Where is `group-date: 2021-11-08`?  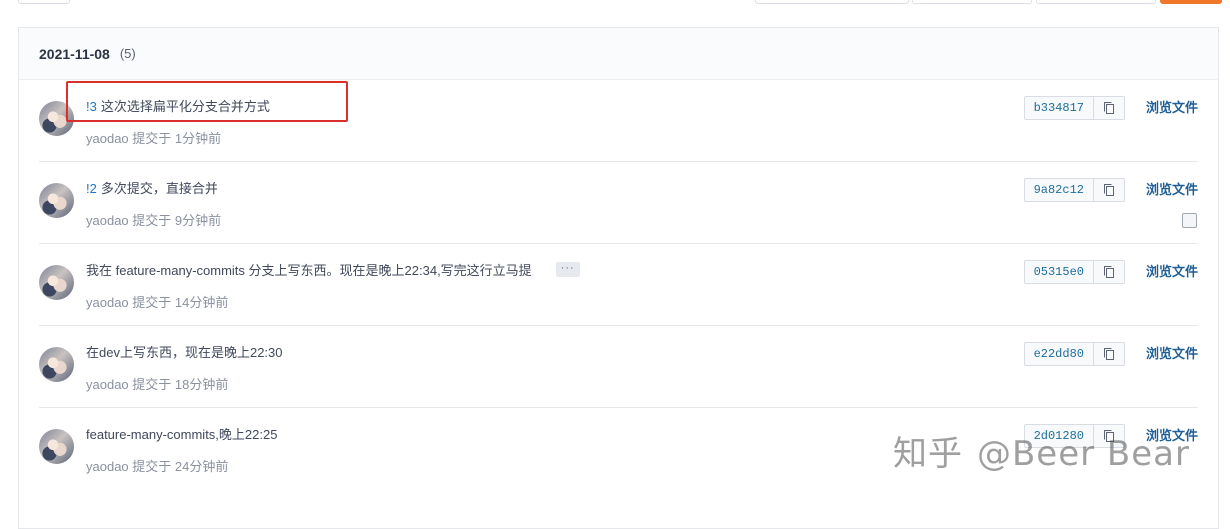 group-date: 2021-11-08 is located at coordinates (74, 53).